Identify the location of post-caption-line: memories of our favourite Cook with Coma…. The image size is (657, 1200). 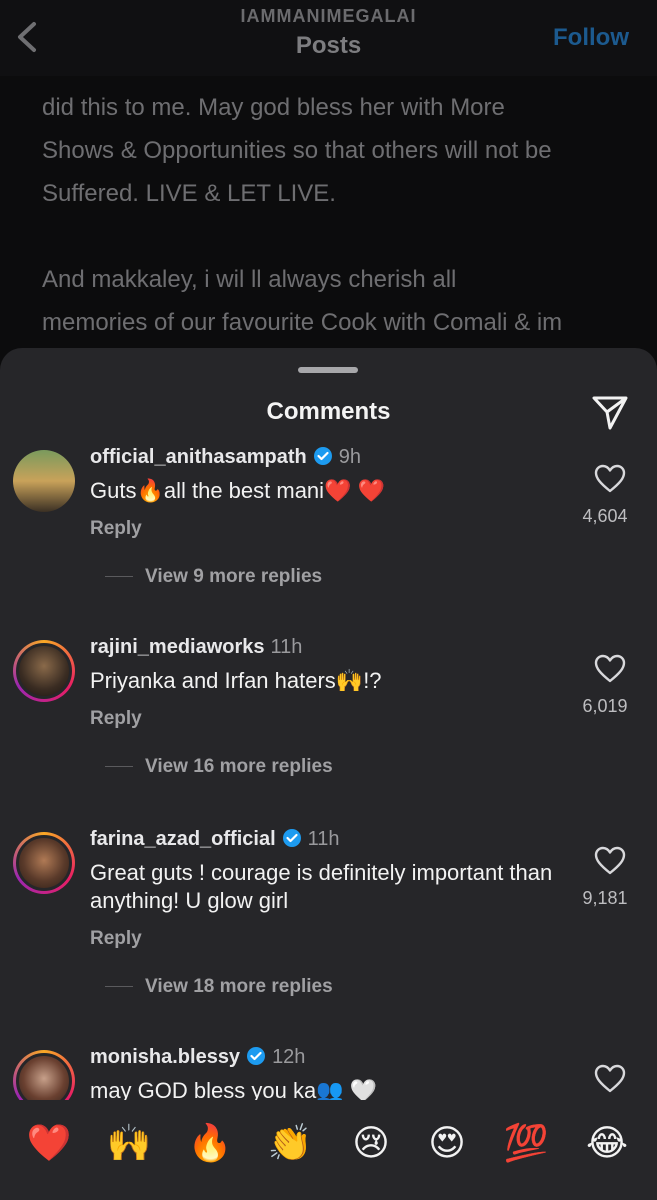
(302, 322).